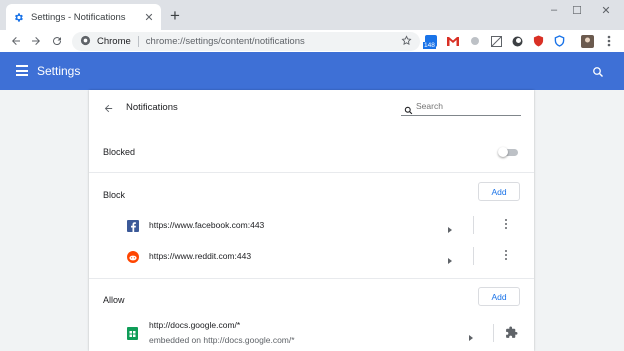 This screenshot has height=351, width=624. I want to click on toggle-knob, so click(503, 152).